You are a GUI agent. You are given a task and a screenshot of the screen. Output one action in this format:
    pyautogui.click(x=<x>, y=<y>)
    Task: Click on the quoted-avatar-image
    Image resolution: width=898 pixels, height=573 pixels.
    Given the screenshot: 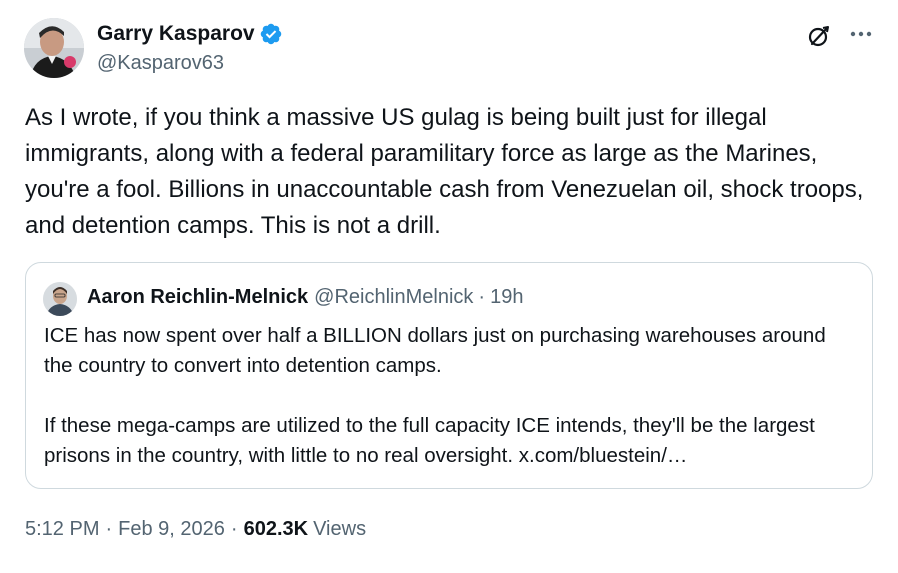 What is the action you would take?
    pyautogui.click(x=60, y=299)
    